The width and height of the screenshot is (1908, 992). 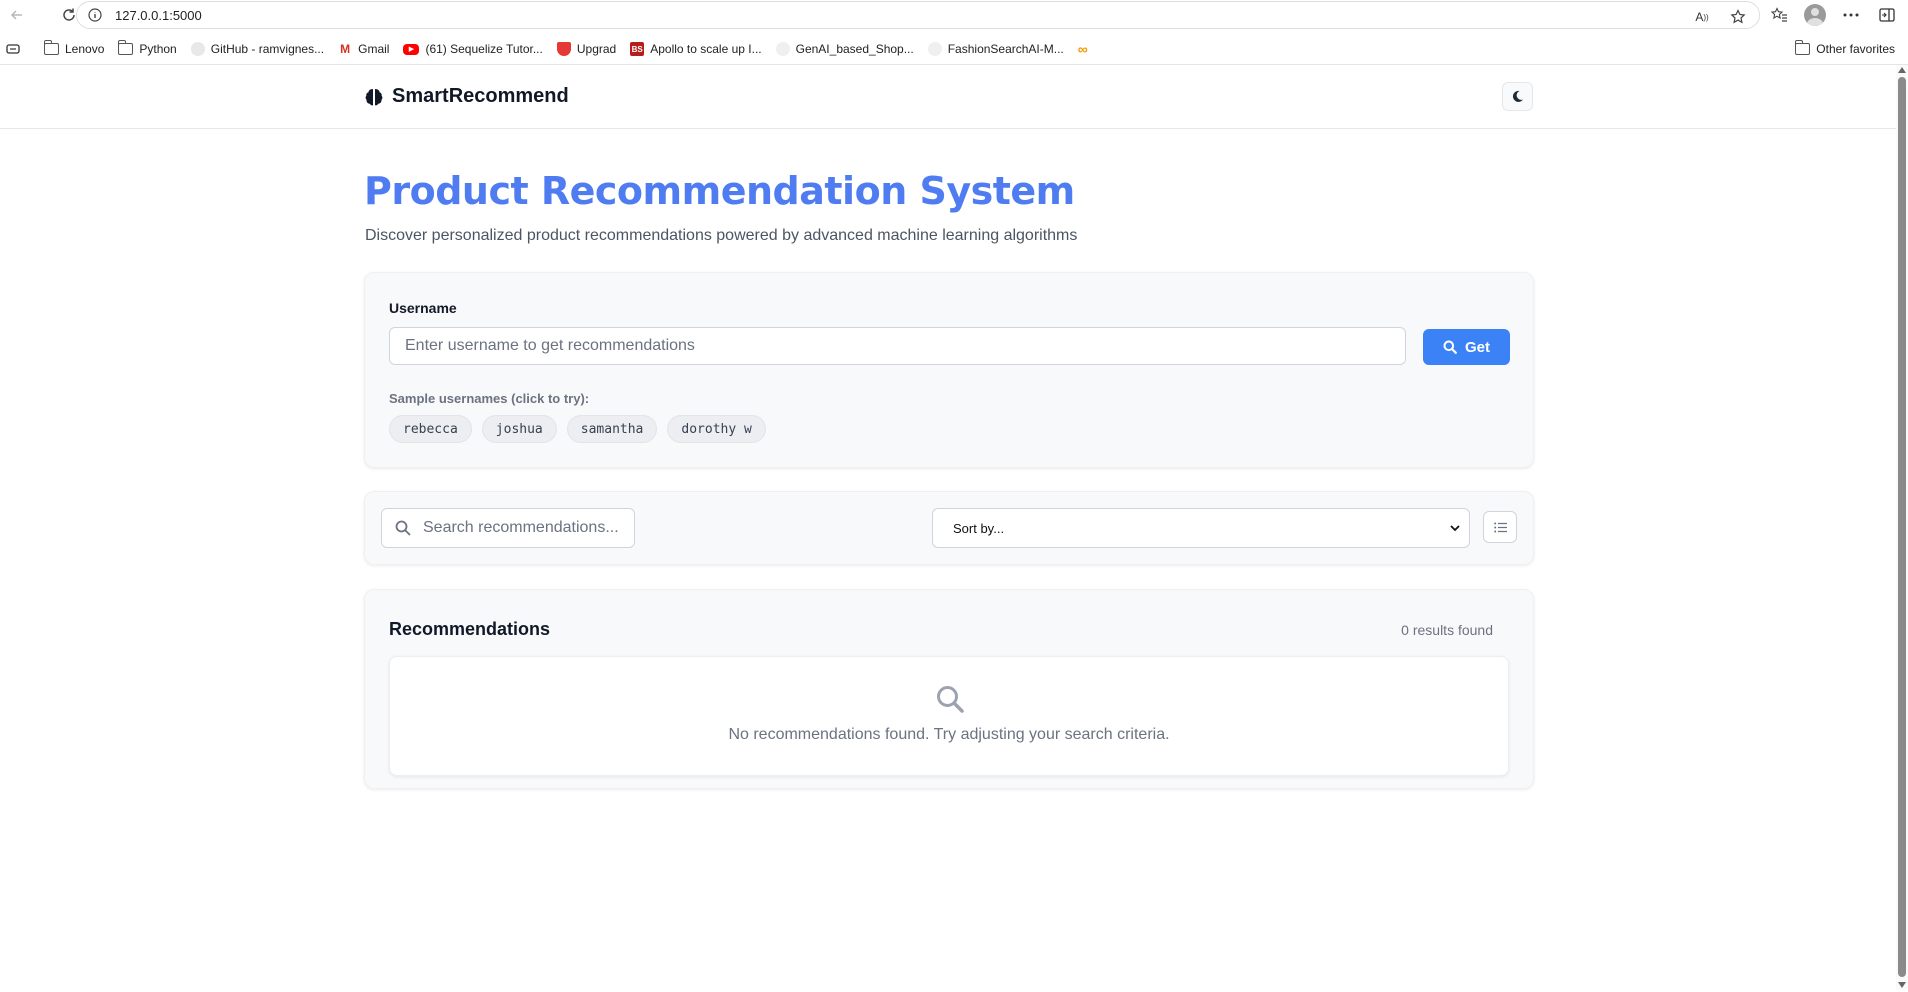 I want to click on read-aloud-icon: A)), so click(x=1702, y=17).